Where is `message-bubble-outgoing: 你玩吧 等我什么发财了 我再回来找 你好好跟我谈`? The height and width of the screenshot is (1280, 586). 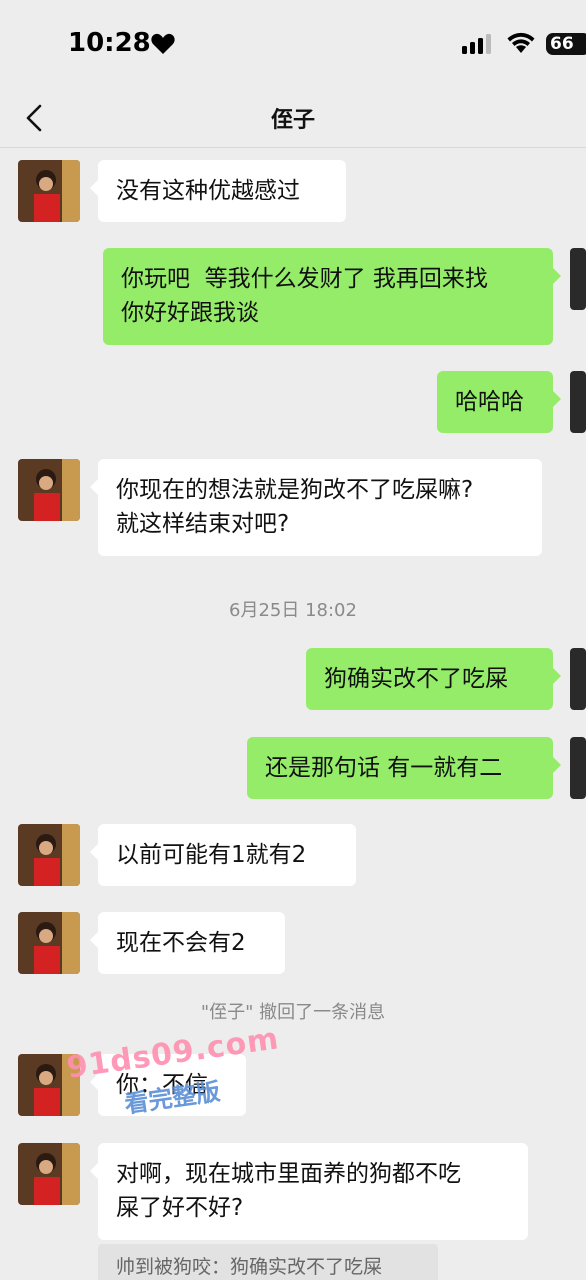
message-bubble-outgoing: 你玩吧 等我什么发财了 我再回来找 你好好跟我谈 is located at coordinates (332, 296).